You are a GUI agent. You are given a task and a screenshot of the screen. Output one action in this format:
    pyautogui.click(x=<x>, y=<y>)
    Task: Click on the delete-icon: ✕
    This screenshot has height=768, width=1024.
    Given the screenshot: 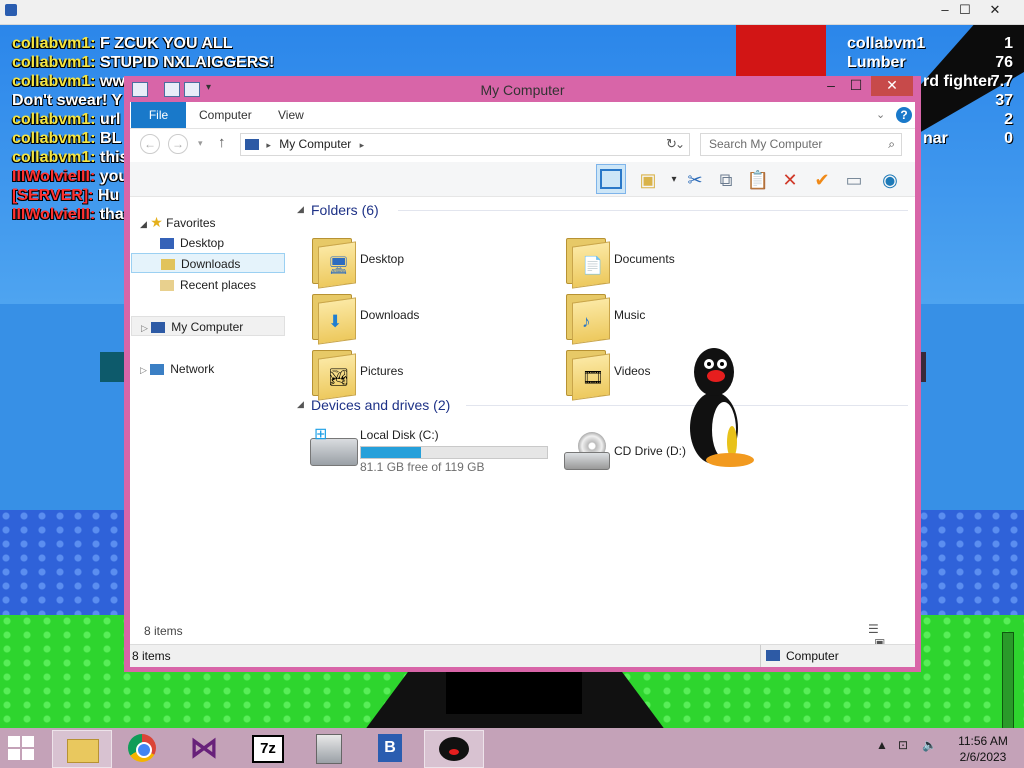 What is the action you would take?
    pyautogui.click(x=790, y=180)
    